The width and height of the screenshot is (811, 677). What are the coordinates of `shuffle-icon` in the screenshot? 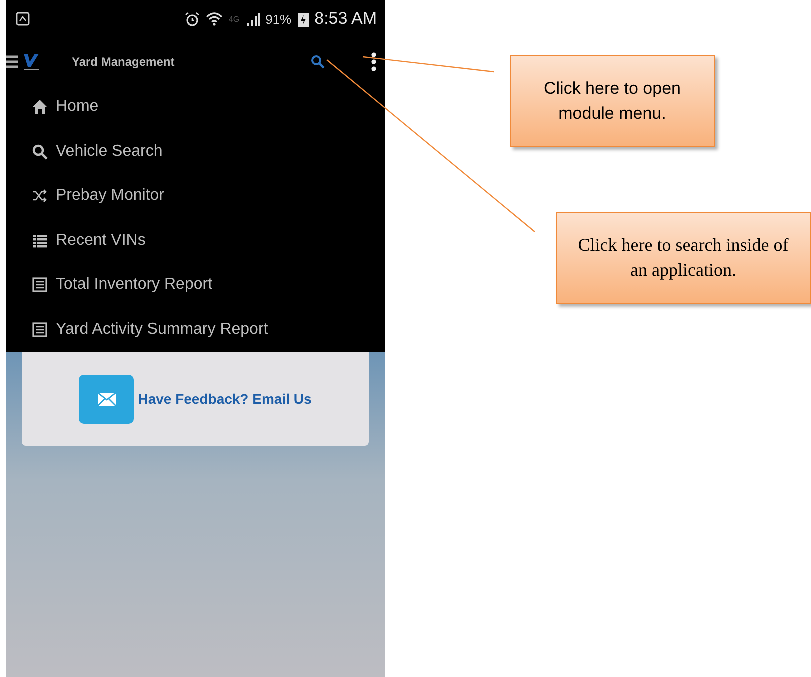 It's located at (40, 196).